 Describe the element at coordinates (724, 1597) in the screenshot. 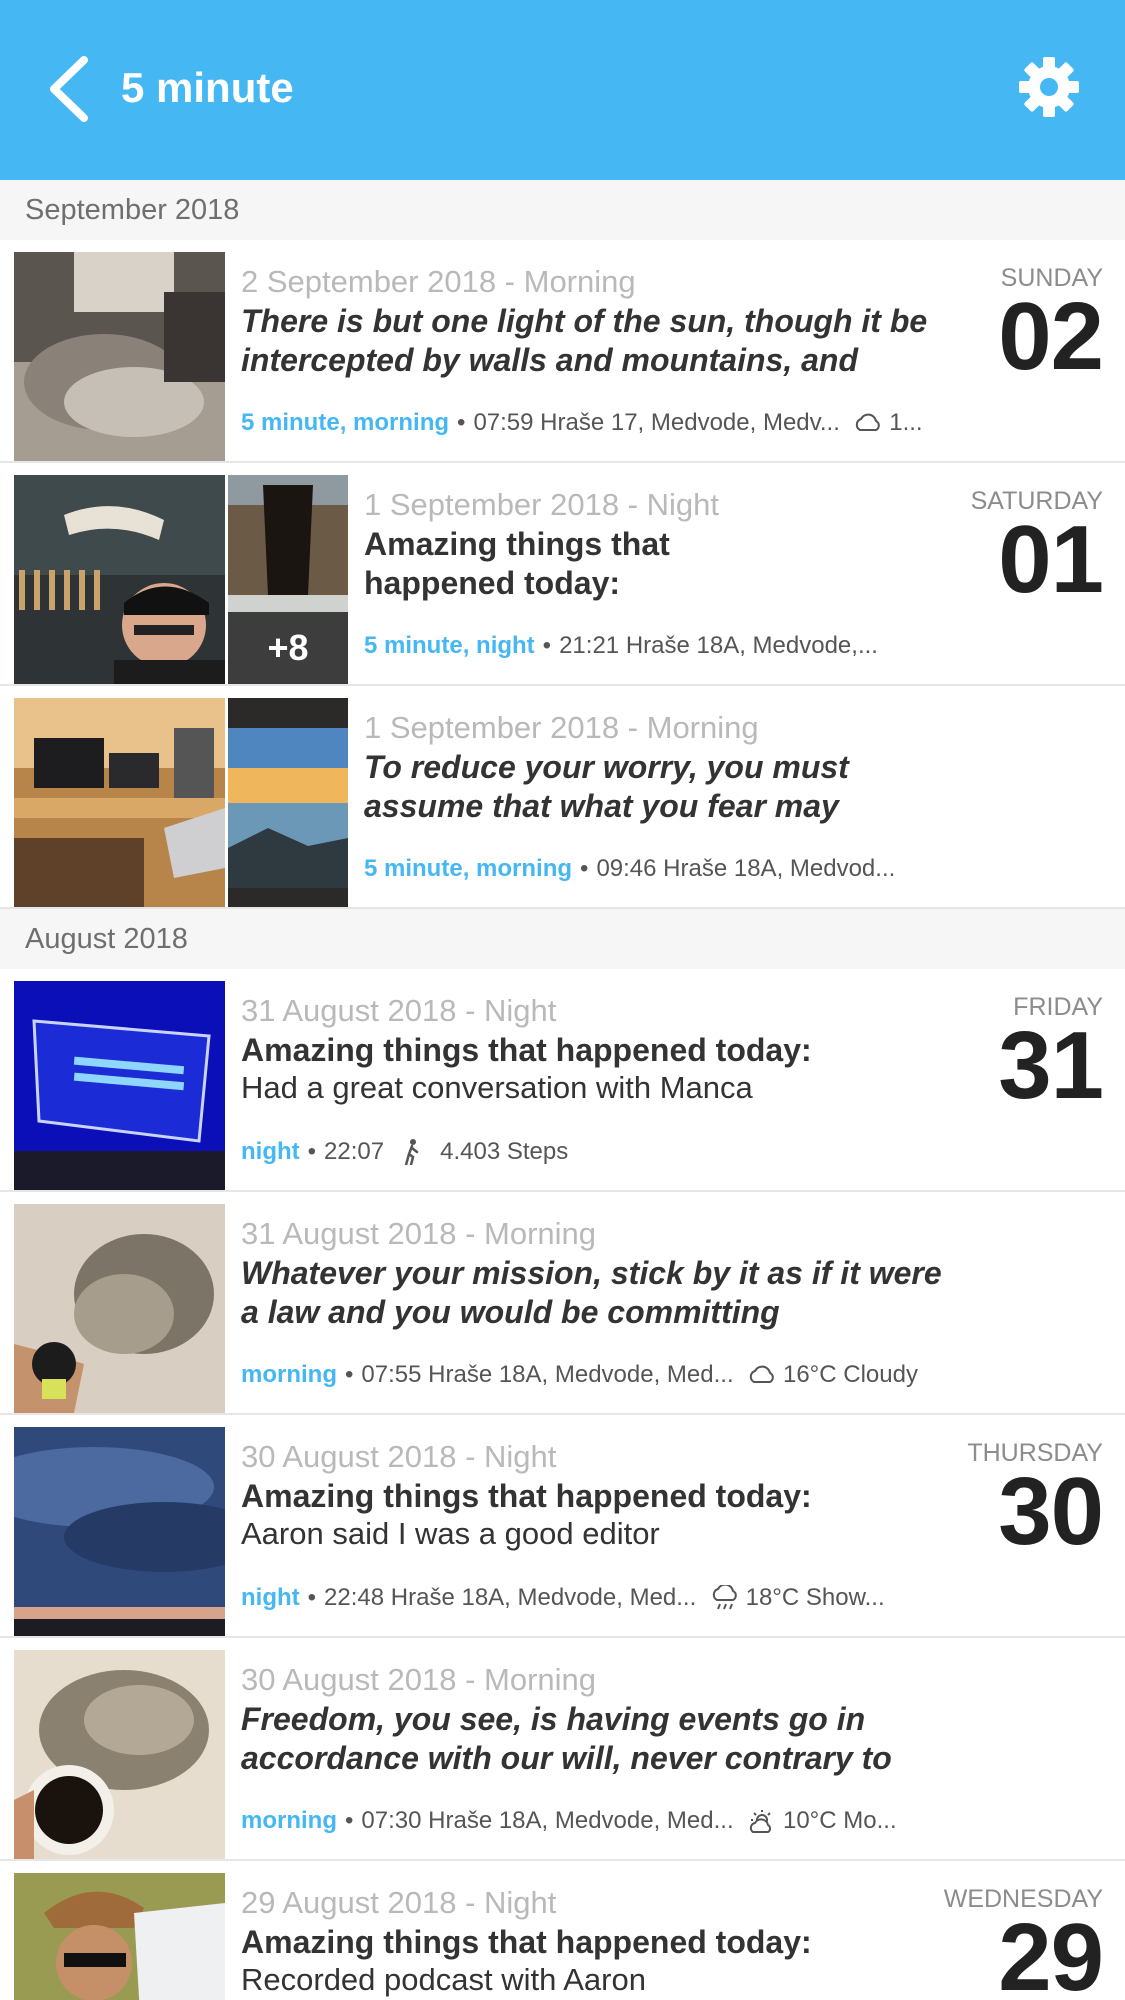

I see `rain-cloud-icon` at that location.